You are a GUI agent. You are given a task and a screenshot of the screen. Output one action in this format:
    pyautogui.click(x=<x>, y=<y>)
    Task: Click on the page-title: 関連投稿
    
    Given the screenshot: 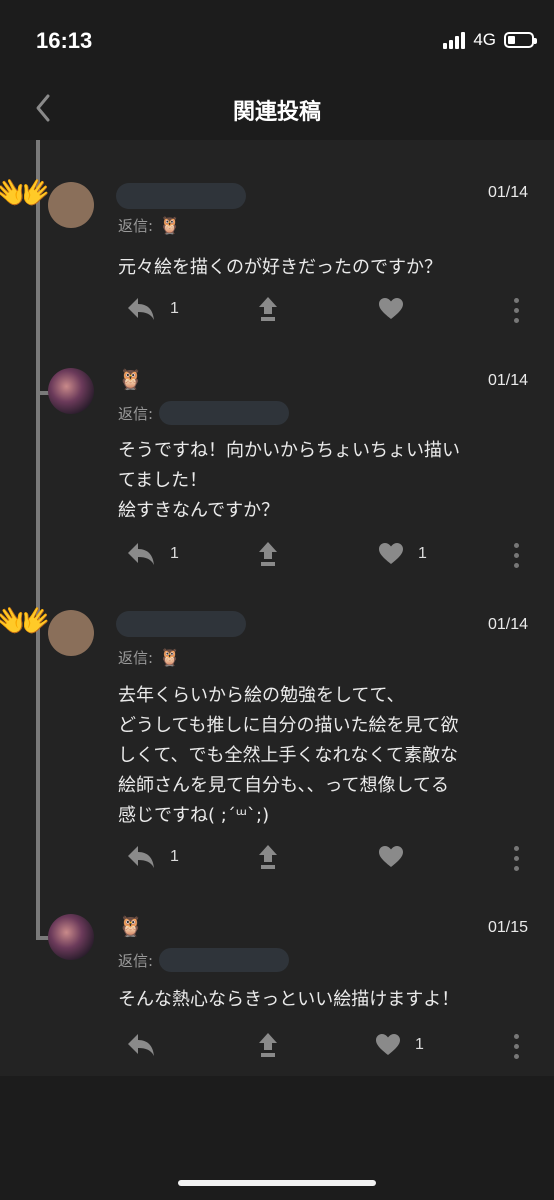 What is the action you would take?
    pyautogui.click(x=276, y=112)
    